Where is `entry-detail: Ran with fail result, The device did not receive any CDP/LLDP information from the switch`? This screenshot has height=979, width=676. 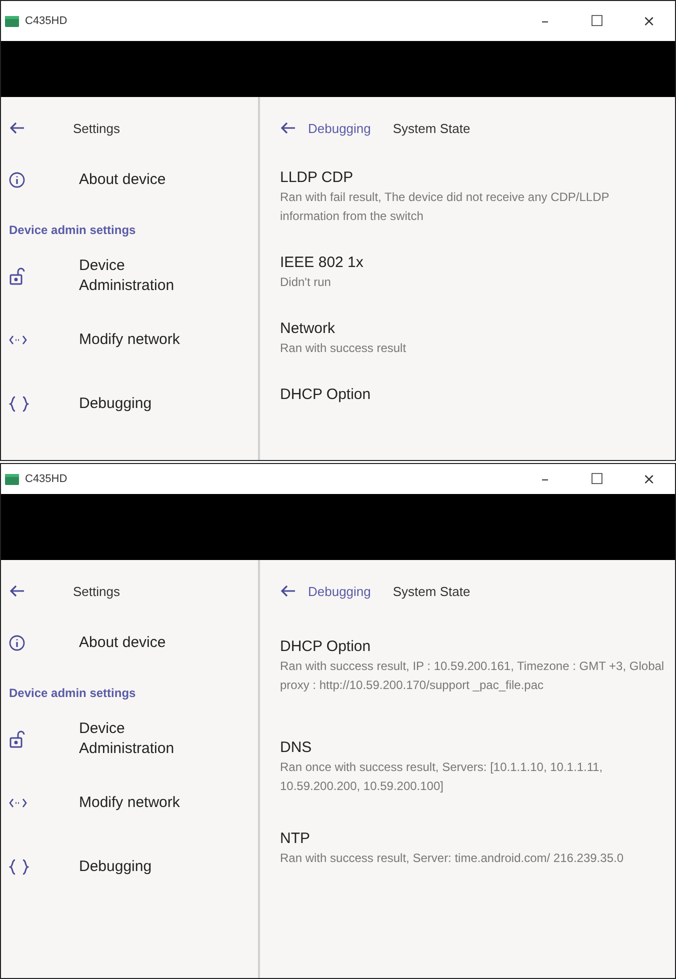
entry-detail: Ran with fail result, The device did not receive any CDP/LLDP information from the switch is located at coordinates (445, 207).